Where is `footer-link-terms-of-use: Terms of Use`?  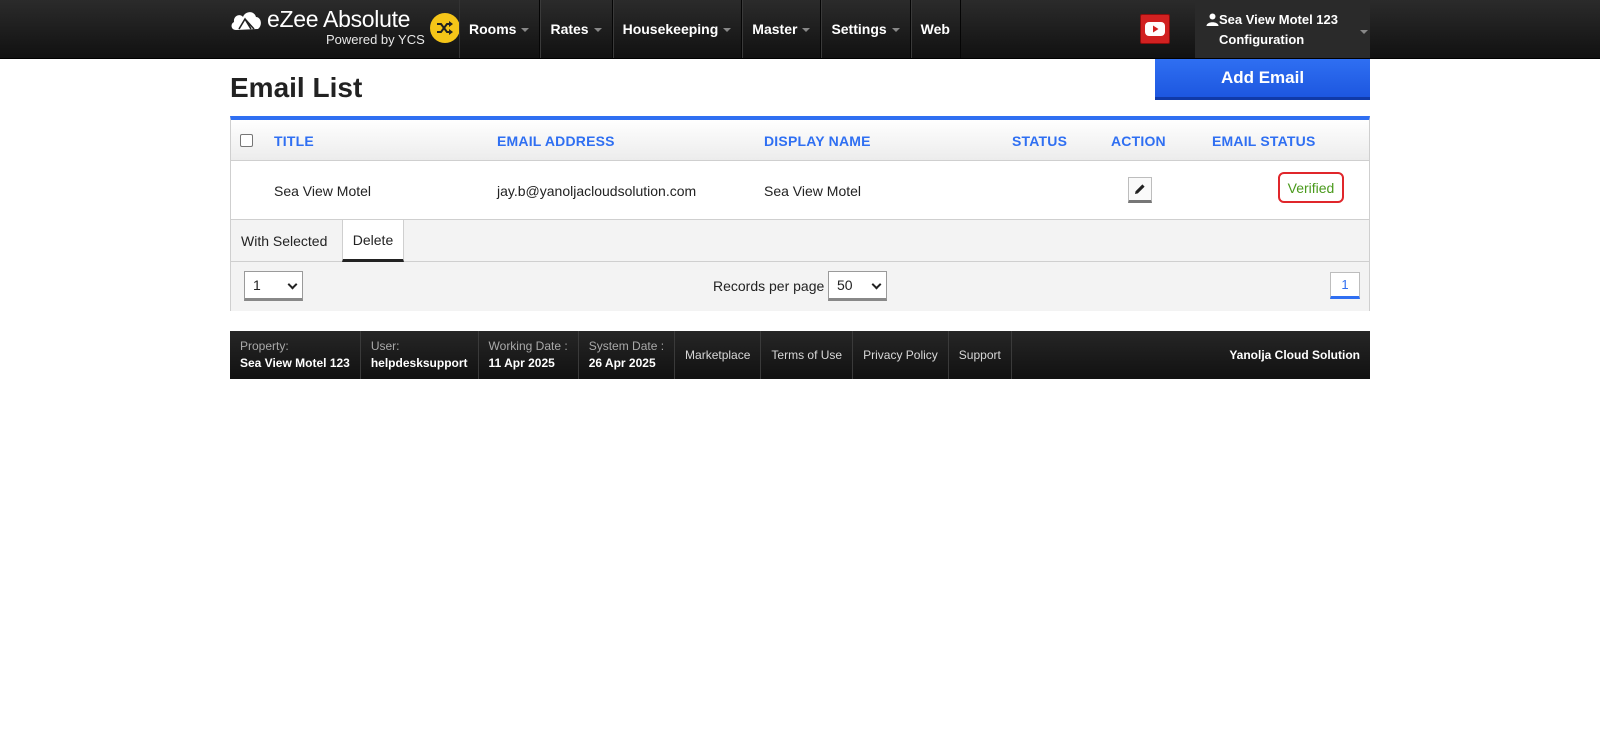
footer-link-terms-of-use: Terms of Use is located at coordinates (807, 355).